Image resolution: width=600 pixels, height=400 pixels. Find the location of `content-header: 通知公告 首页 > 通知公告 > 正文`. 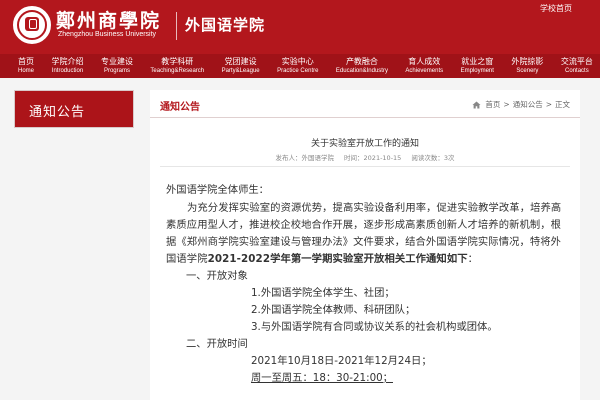

content-header: 通知公告 首页 > 通知公告 > 正文 is located at coordinates (365, 104).